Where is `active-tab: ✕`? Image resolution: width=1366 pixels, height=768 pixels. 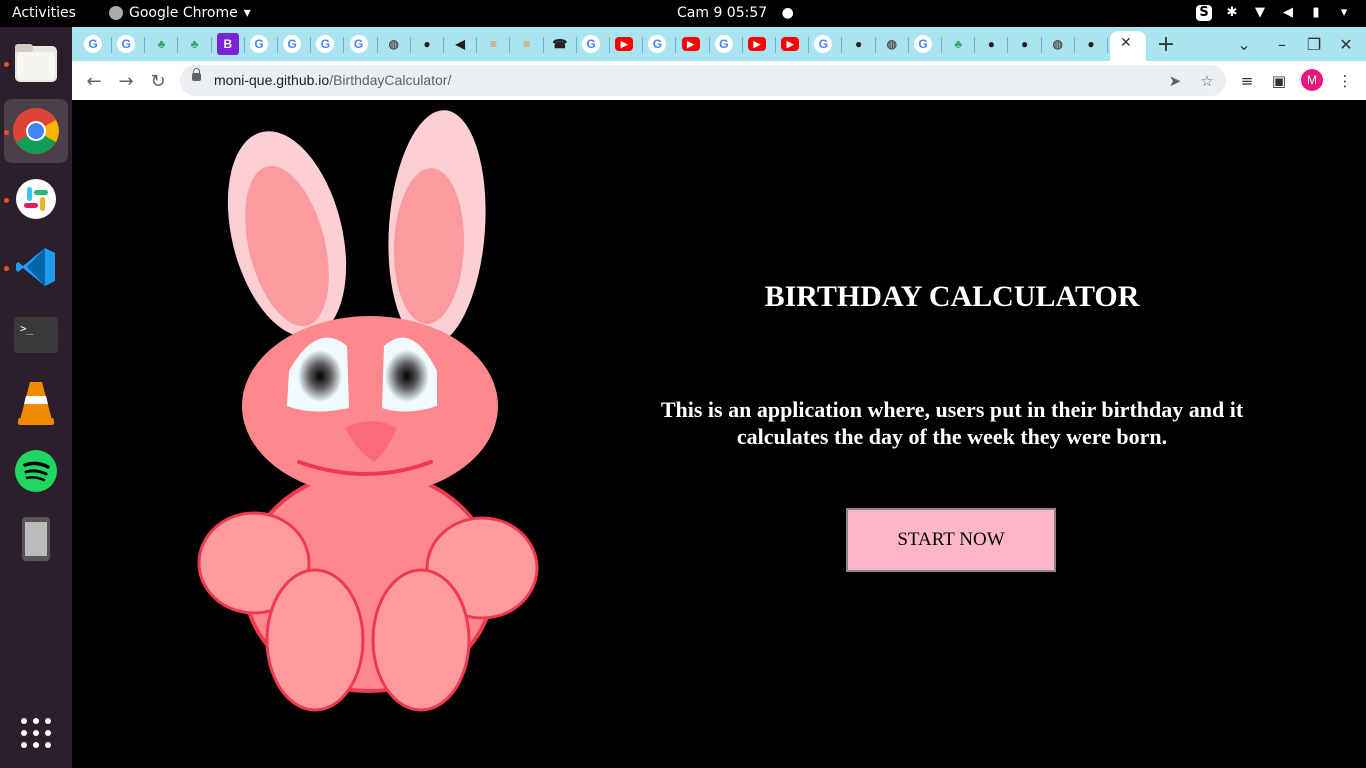
active-tab: ✕ is located at coordinates (1128, 46).